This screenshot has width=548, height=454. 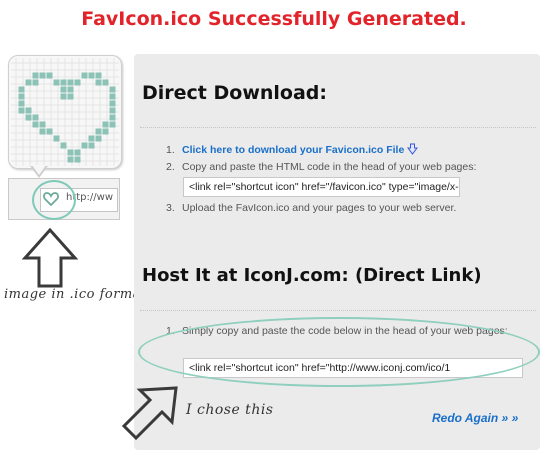 What do you see at coordinates (170, 150) in the screenshot?
I see `step-number: 1.` at bounding box center [170, 150].